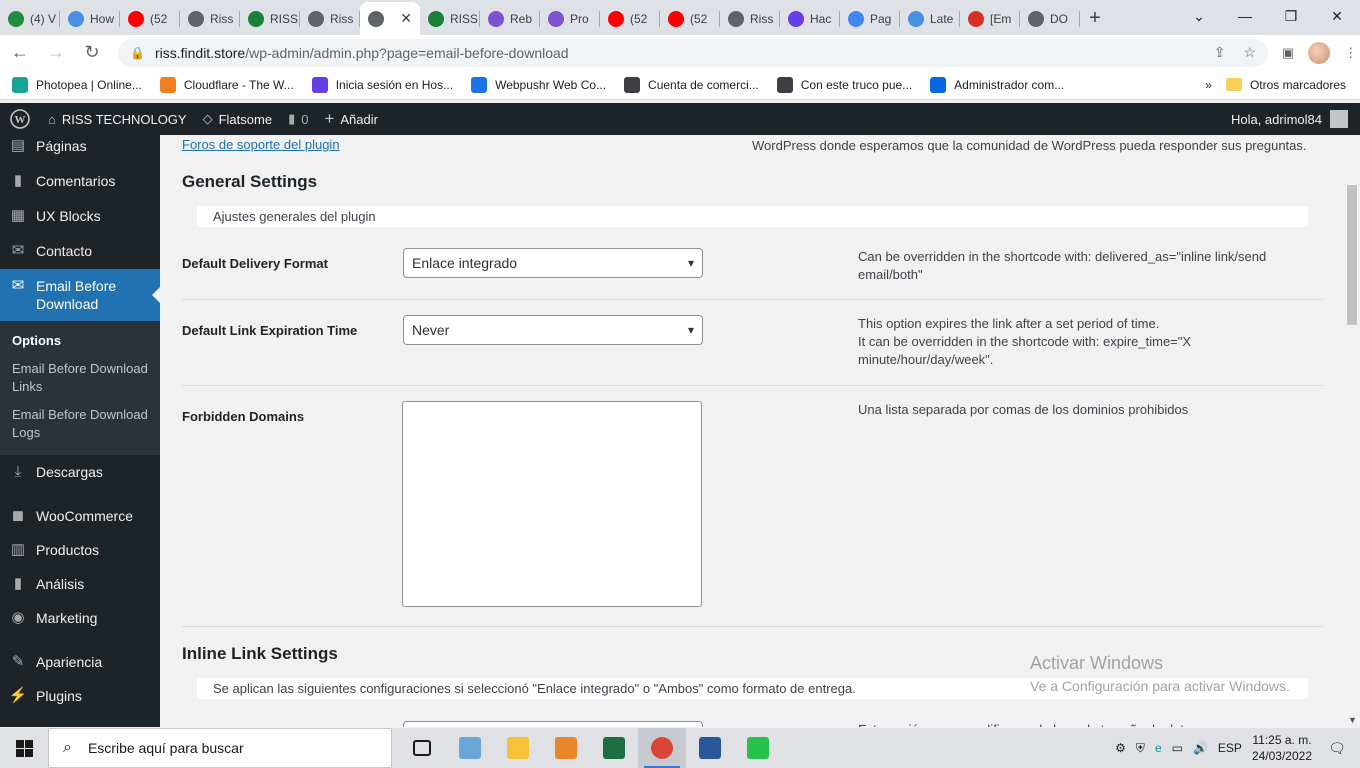 The image size is (1360, 768). Describe the element at coordinates (80, 584) in the screenshot. I see `sidebar-item-an-lisis: ▮ Análisis` at that location.